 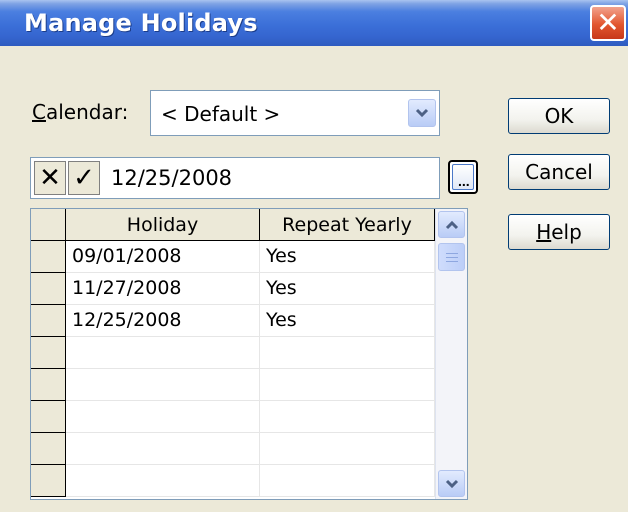 I want to click on x-icon: ✕, so click(x=50, y=178).